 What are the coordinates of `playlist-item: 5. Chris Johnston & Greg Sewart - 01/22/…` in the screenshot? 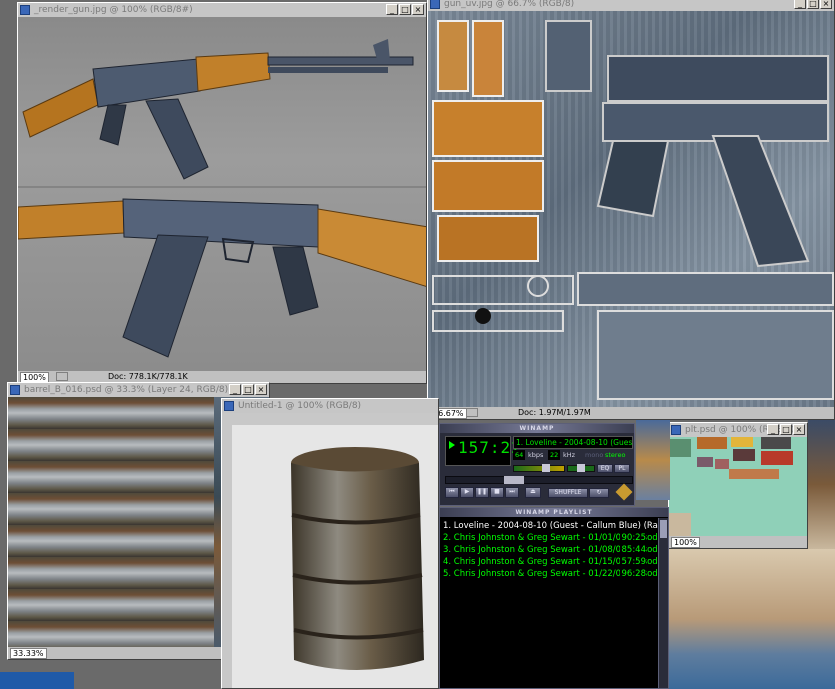 It's located at (549, 574).